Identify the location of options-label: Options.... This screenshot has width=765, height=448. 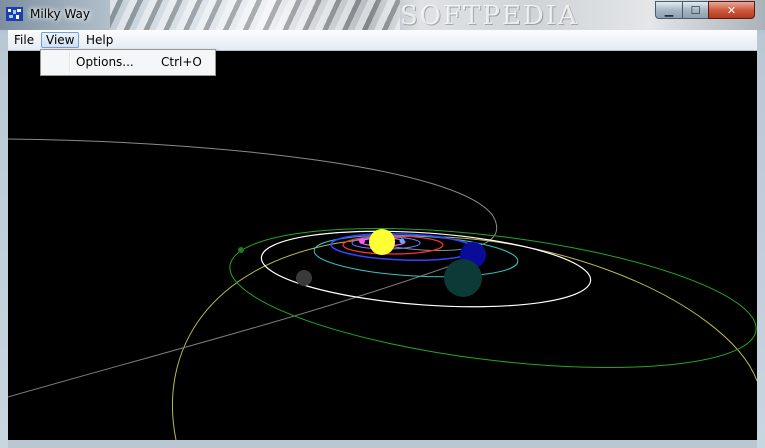
(105, 62).